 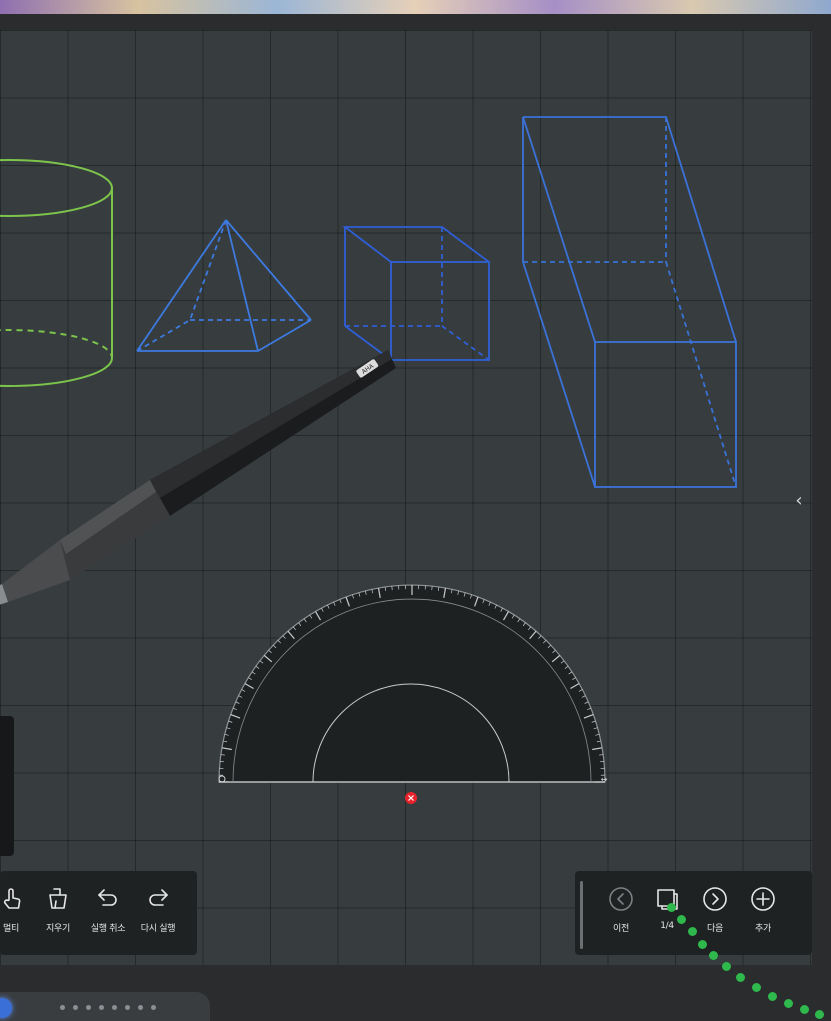 I want to click on eraser-button: 지우기, so click(x=58, y=913).